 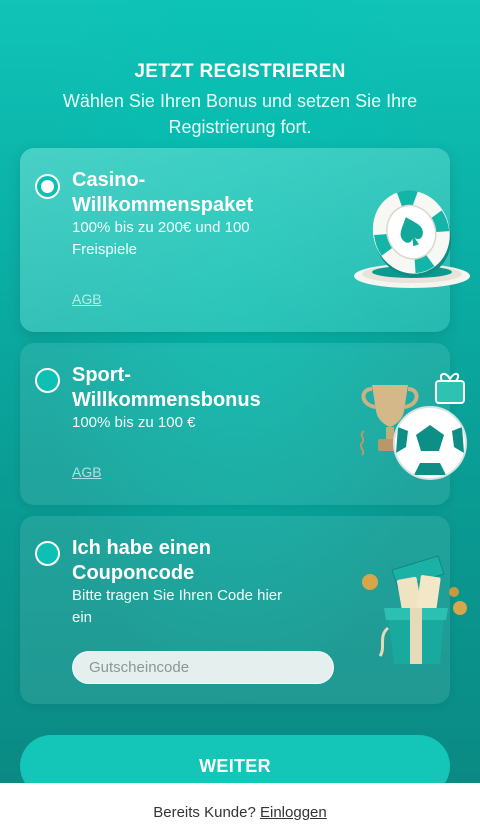 I want to click on bonus-description: Bitte tragen Sie Ihren Code hier ein, so click(x=177, y=606).